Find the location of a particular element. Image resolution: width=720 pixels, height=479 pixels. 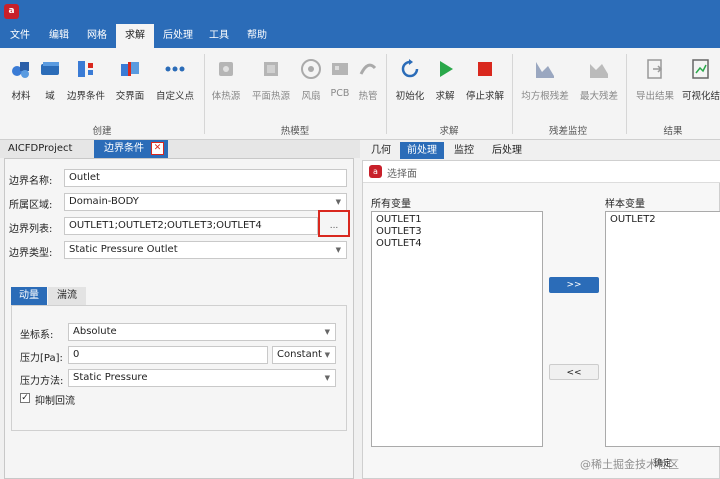

domain-button: 域 is located at coordinates (50, 88).